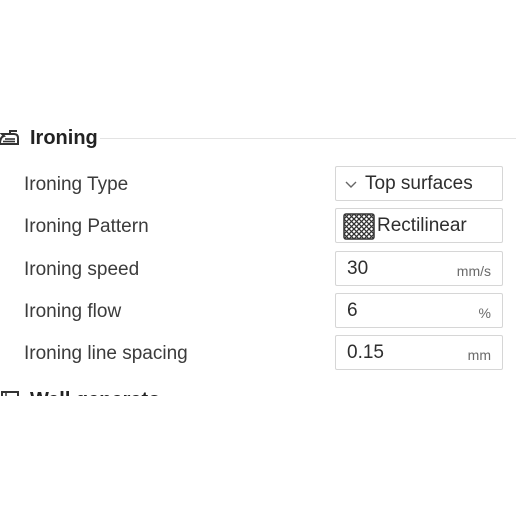 The width and height of the screenshot is (516, 516). What do you see at coordinates (12, 138) in the screenshot?
I see `iron-icon` at bounding box center [12, 138].